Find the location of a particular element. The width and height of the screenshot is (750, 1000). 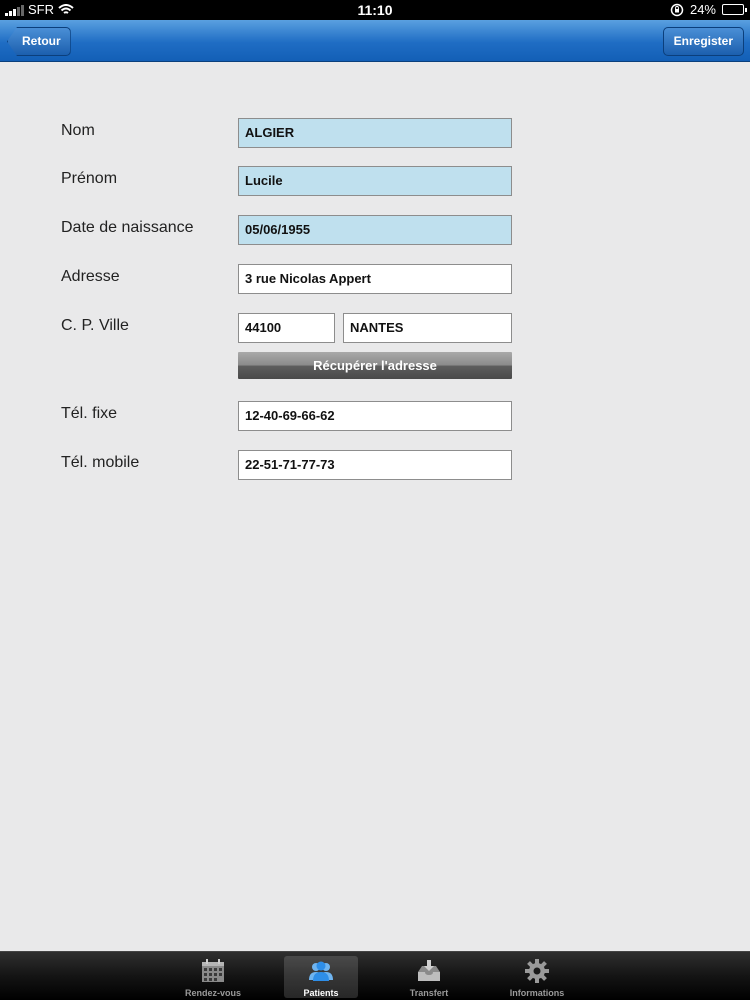

form-row-tel-mobile: Tél. mobile 22-51-71-77-73 is located at coordinates (375, 465).